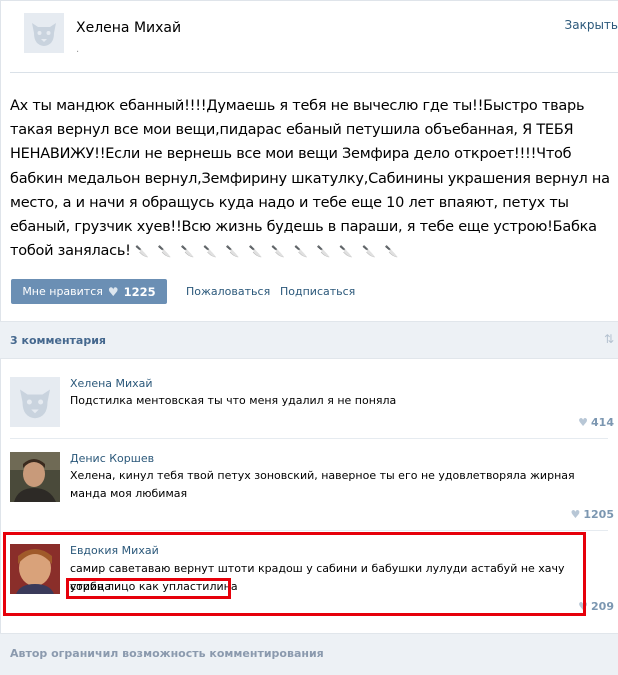 The image size is (618, 675). Describe the element at coordinates (591, 25) in the screenshot. I see `close-link: Закрыть` at that location.